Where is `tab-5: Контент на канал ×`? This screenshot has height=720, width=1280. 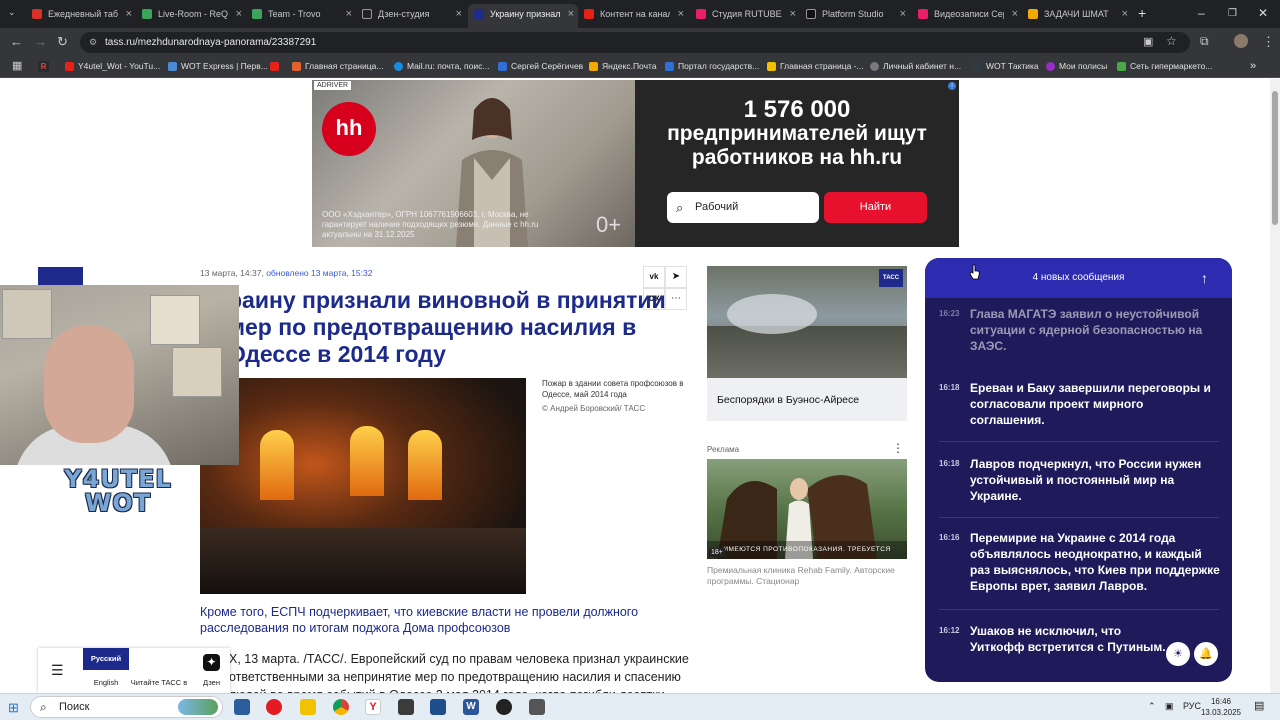
tab-5: Контент на канал × is located at coordinates (633, 16).